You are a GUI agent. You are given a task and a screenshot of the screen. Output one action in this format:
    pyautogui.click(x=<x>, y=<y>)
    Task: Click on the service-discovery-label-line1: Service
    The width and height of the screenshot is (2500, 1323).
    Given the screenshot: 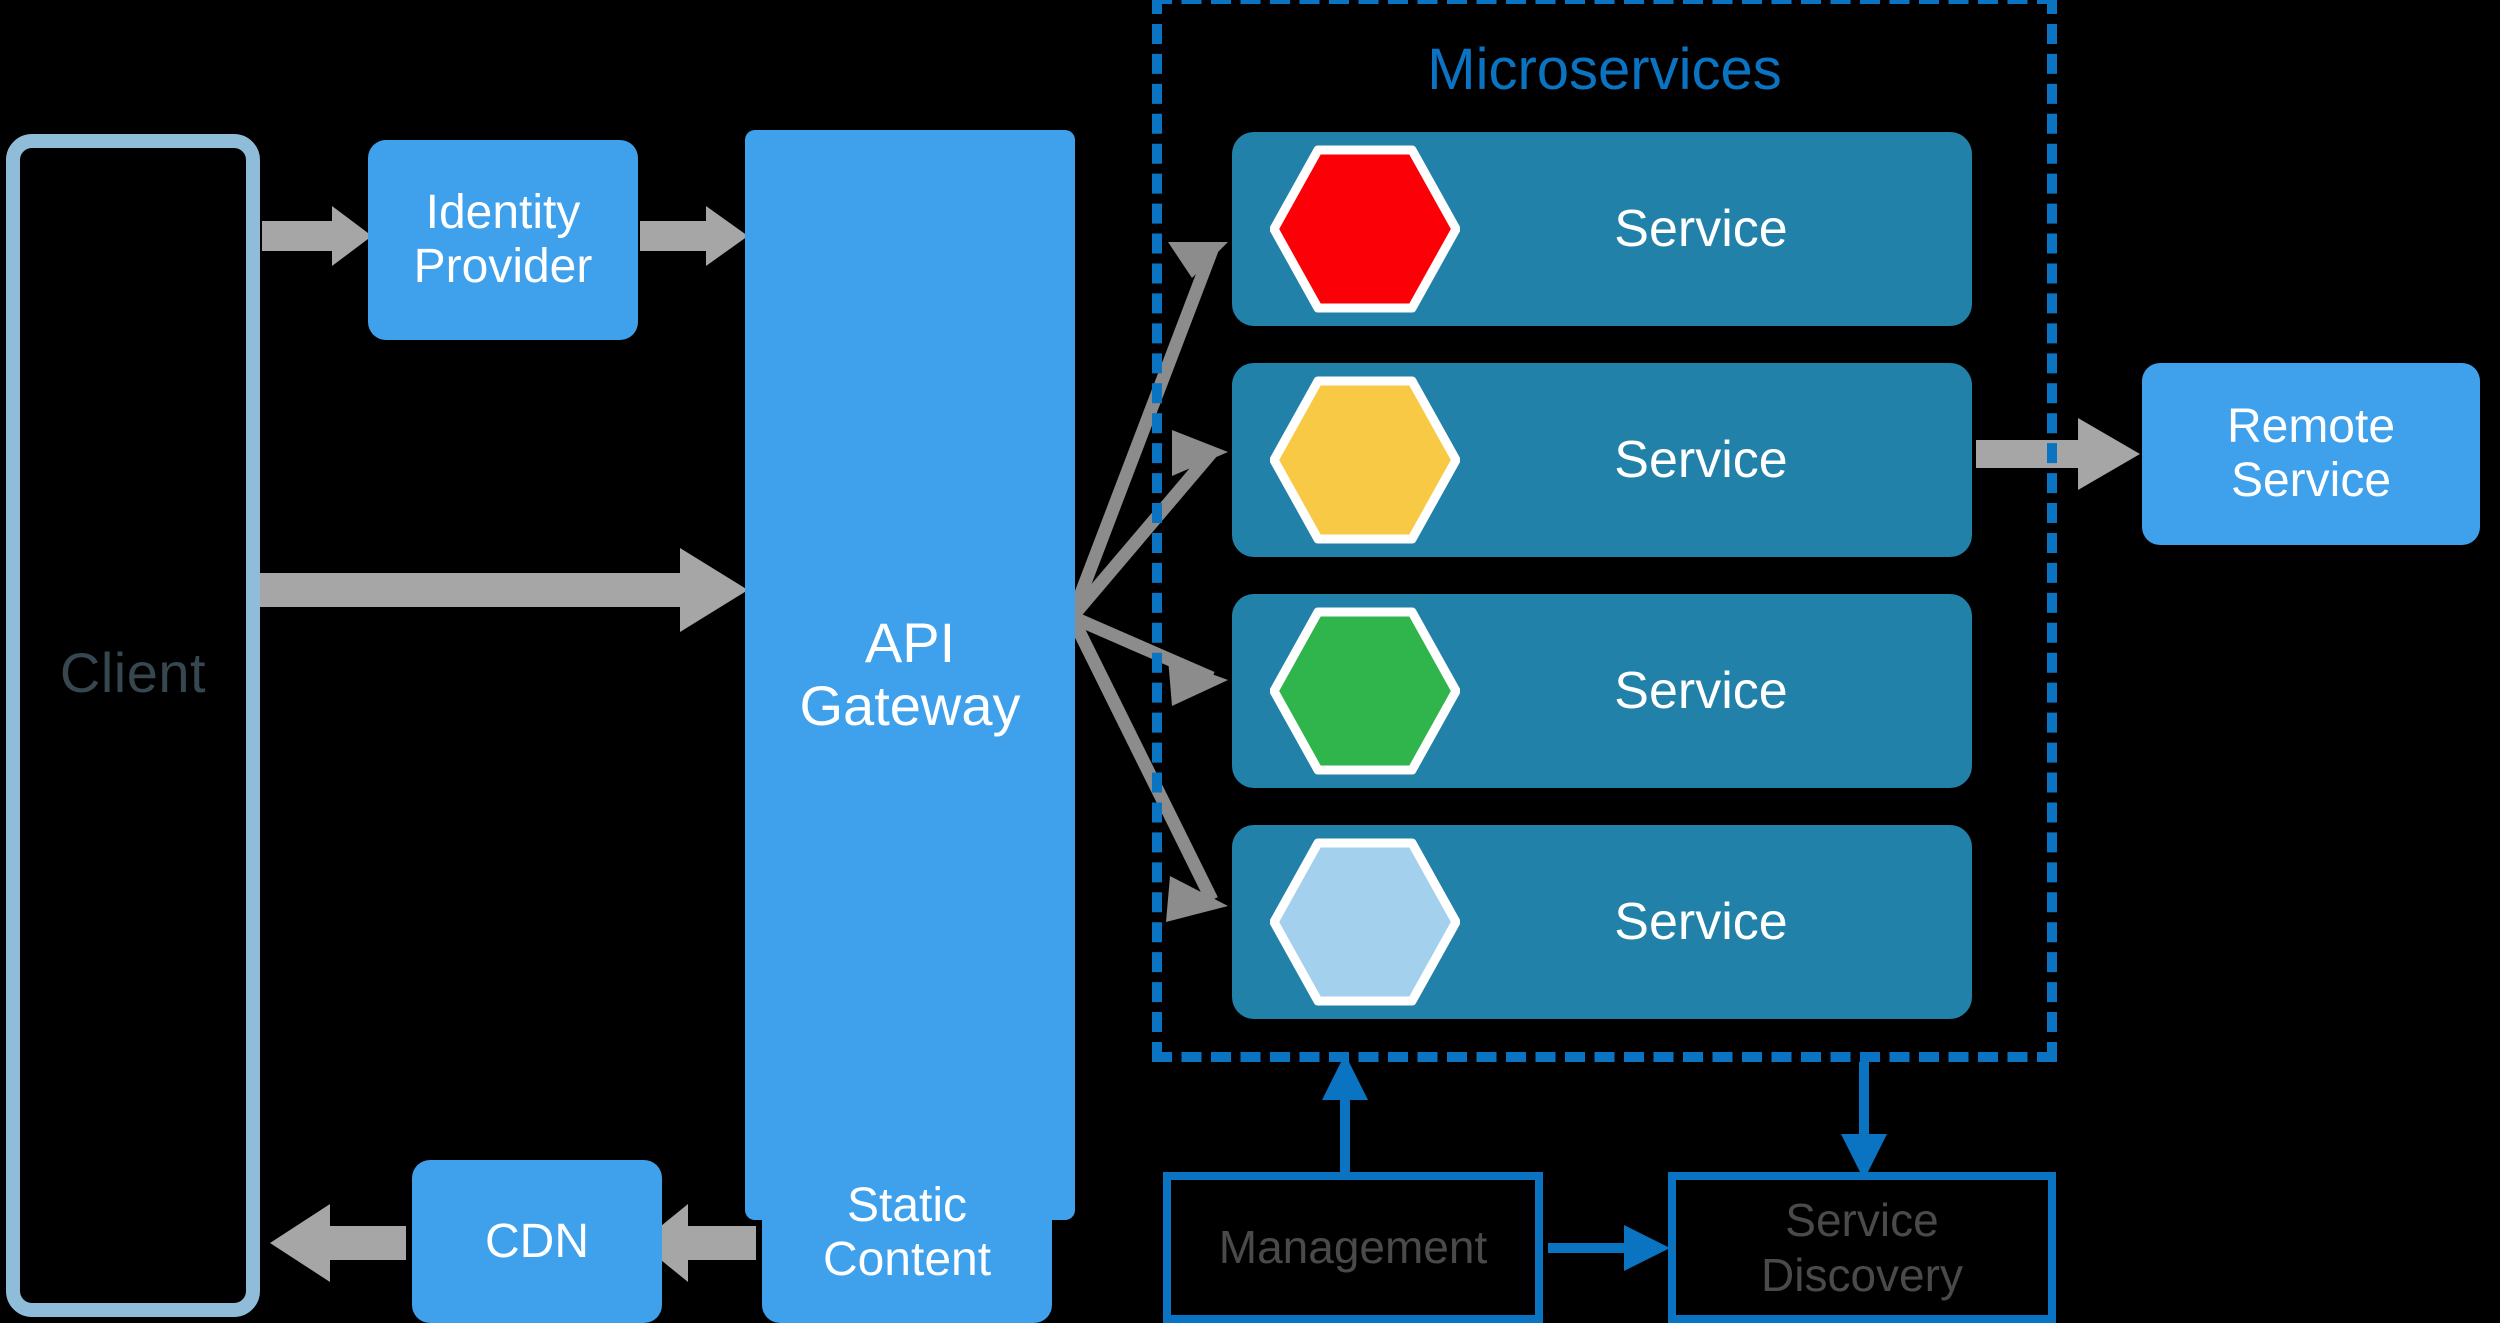 What is the action you would take?
    pyautogui.click(x=1862, y=1220)
    